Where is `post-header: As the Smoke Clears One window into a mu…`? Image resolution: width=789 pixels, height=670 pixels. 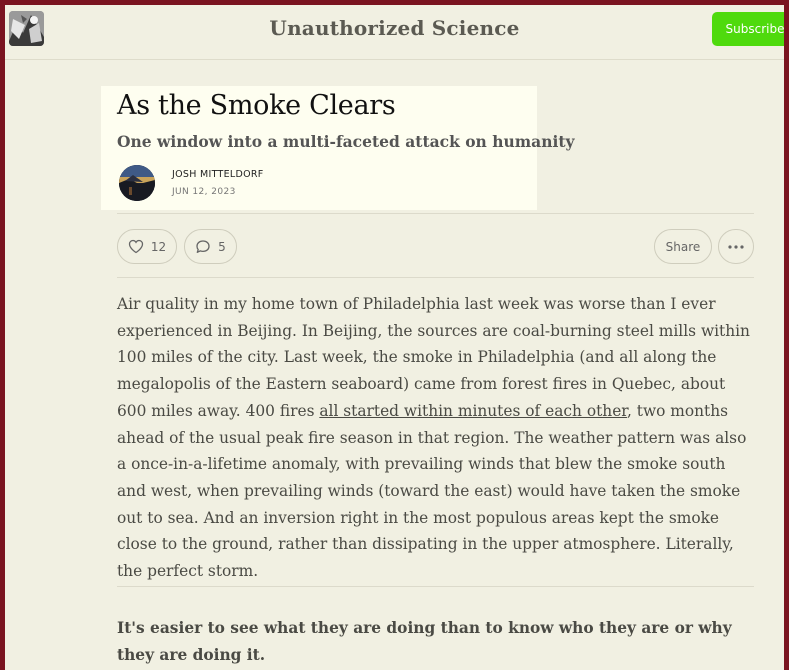
post-header: As the Smoke Clears One window into a mu… is located at coordinates (338, 148).